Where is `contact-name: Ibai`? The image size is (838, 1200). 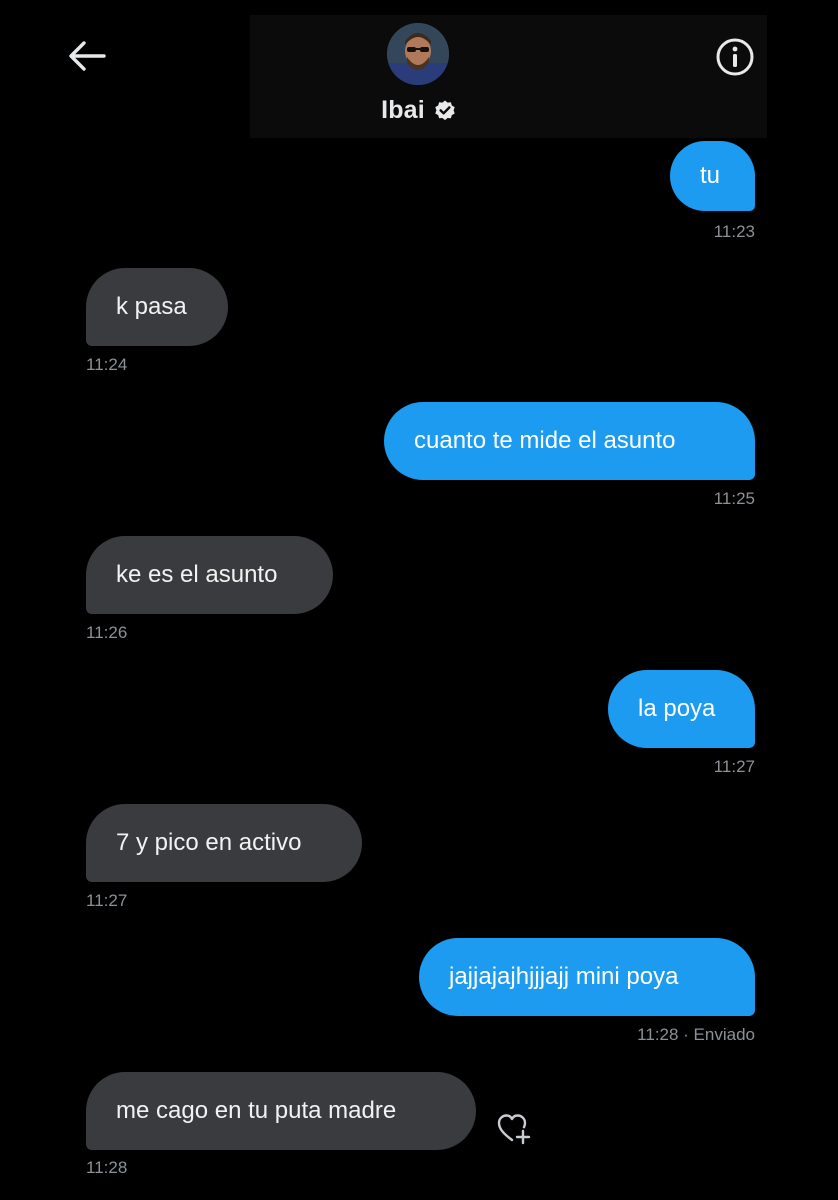 contact-name: Ibai is located at coordinates (403, 110).